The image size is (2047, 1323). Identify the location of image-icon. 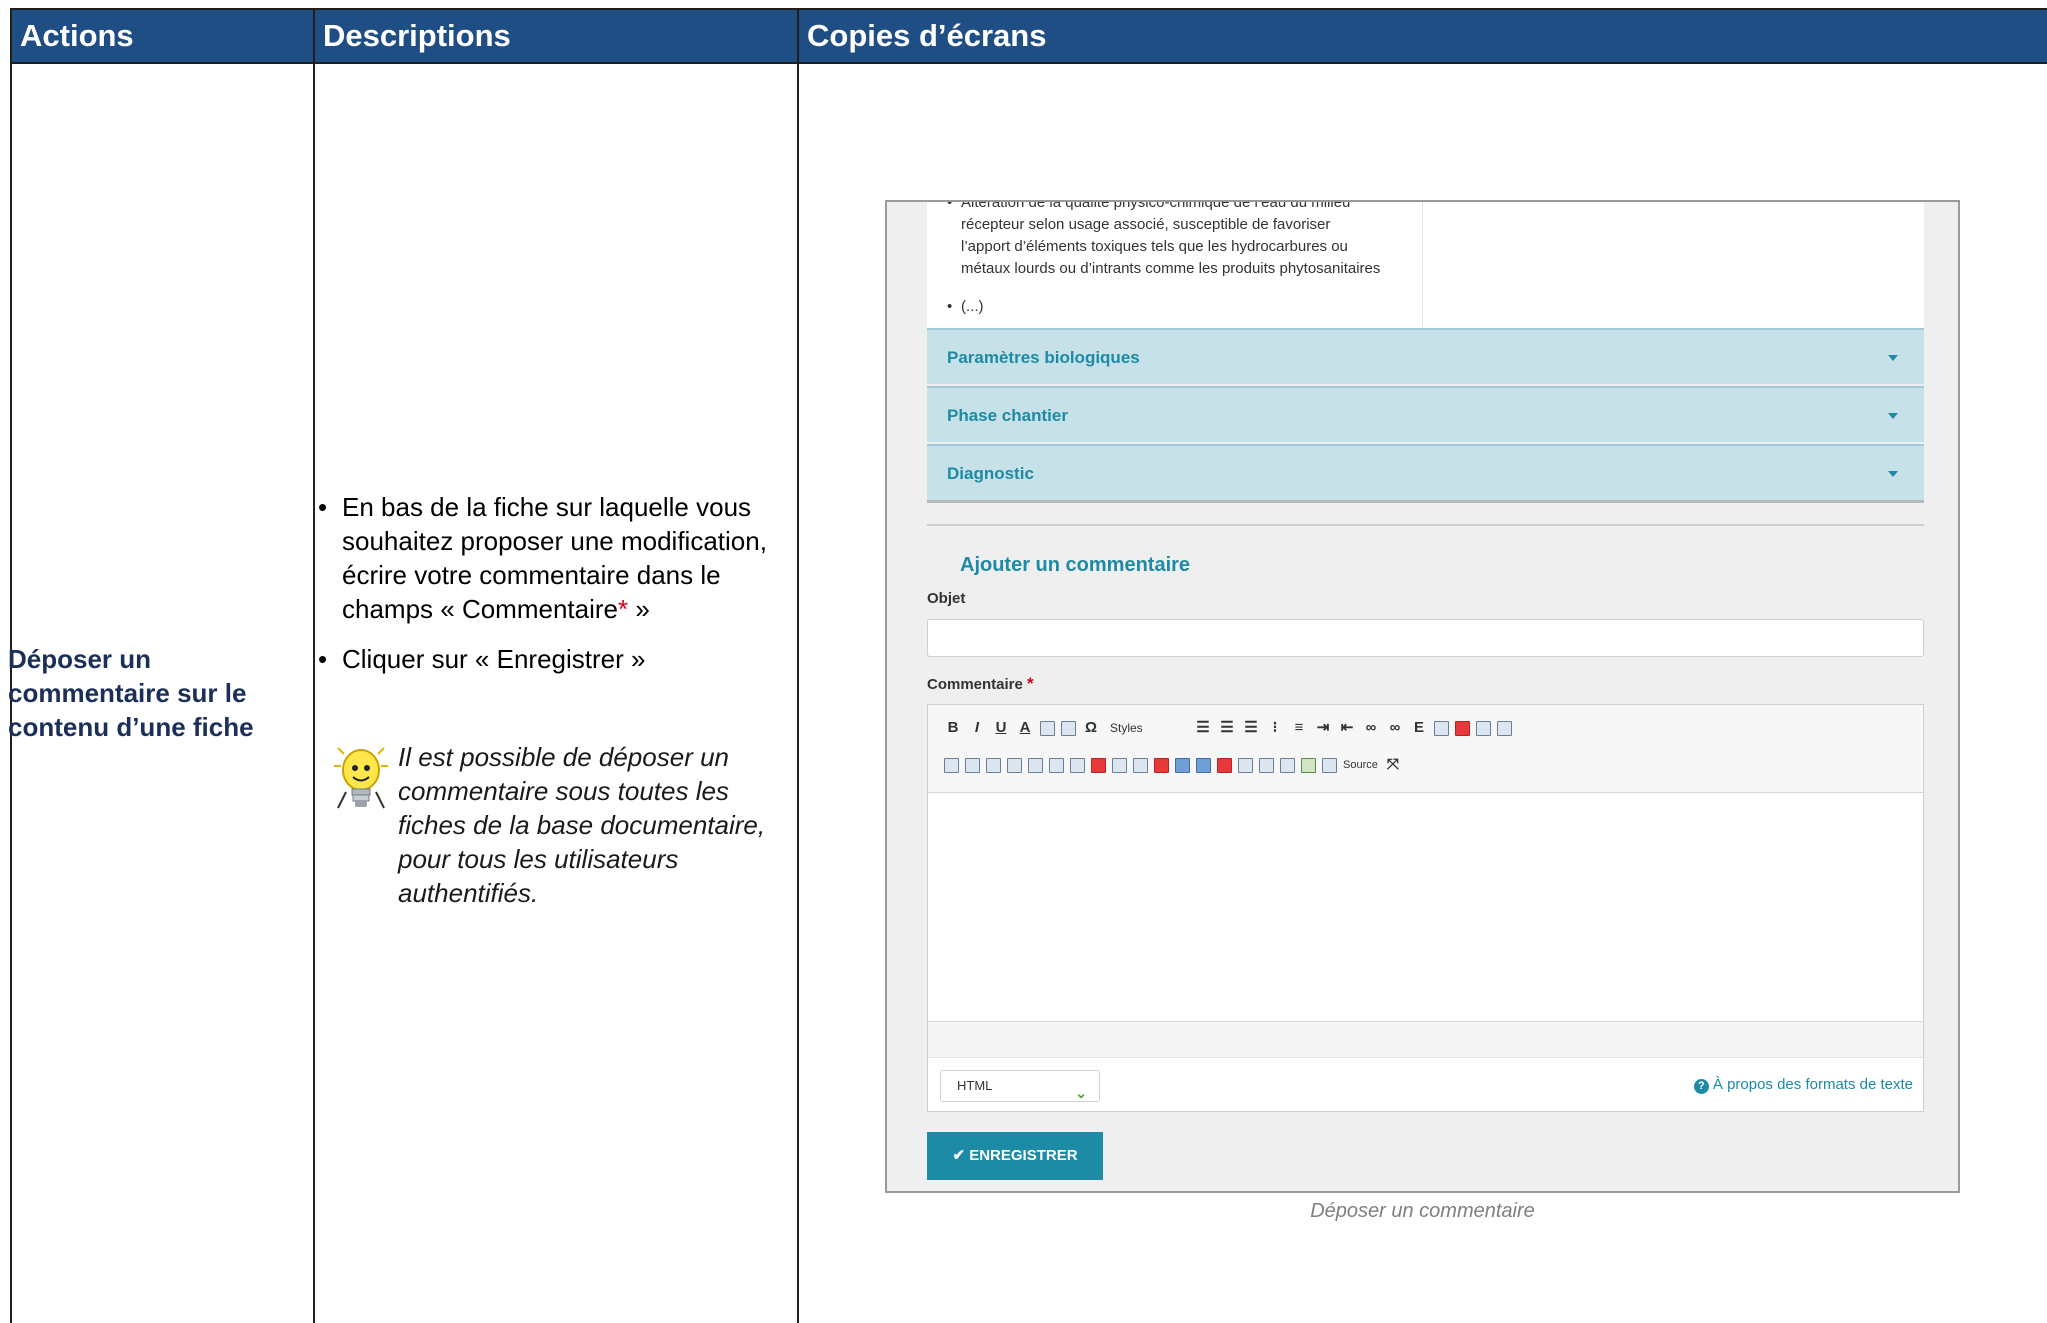
(1441, 728).